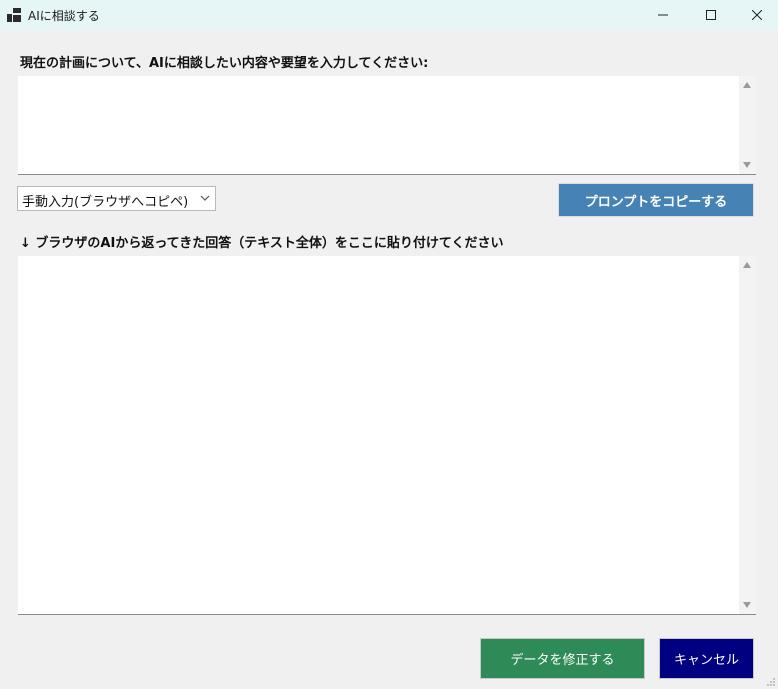 The height and width of the screenshot is (689, 778). What do you see at coordinates (747, 435) in the screenshot?
I see `response-scrollbar` at bounding box center [747, 435].